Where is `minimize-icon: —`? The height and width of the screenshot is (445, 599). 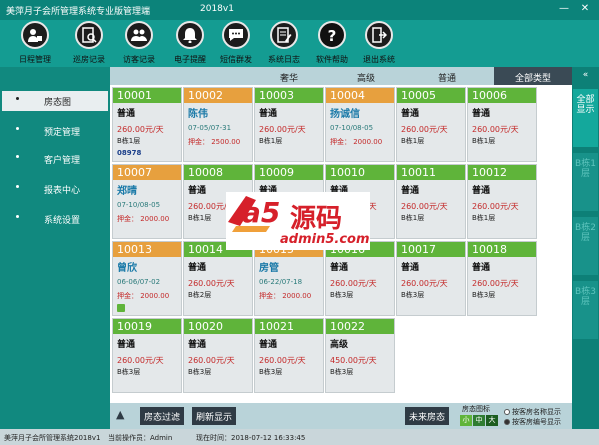
minimize-icon: — is located at coordinates (564, 9).